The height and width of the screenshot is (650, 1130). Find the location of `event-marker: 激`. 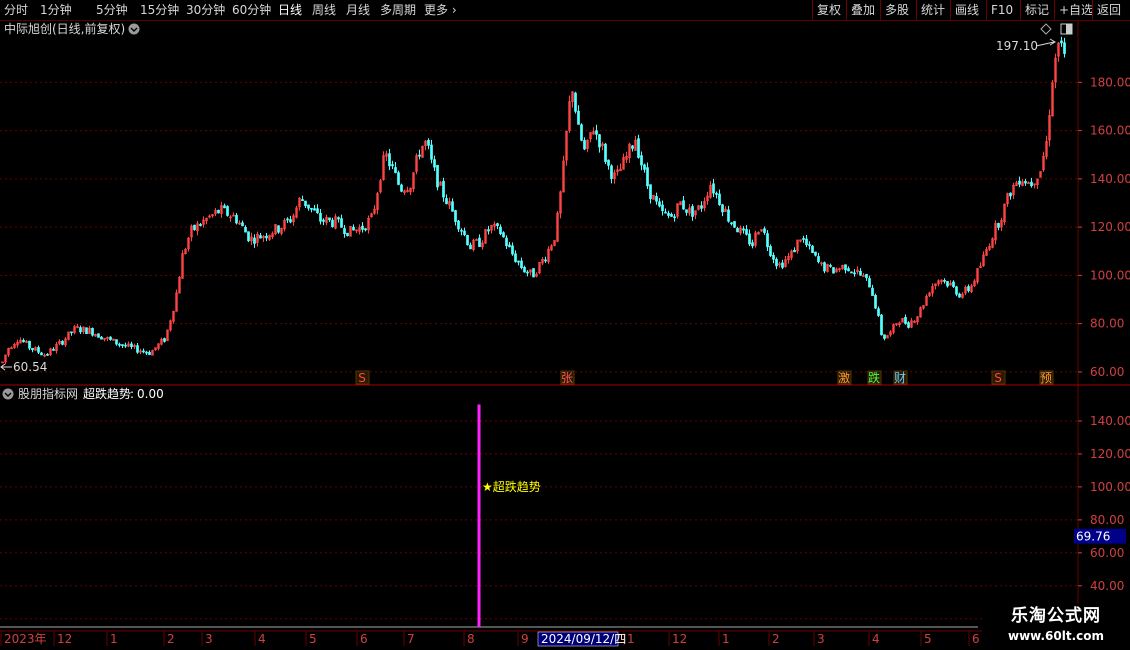

event-marker: 激 is located at coordinates (844, 378).